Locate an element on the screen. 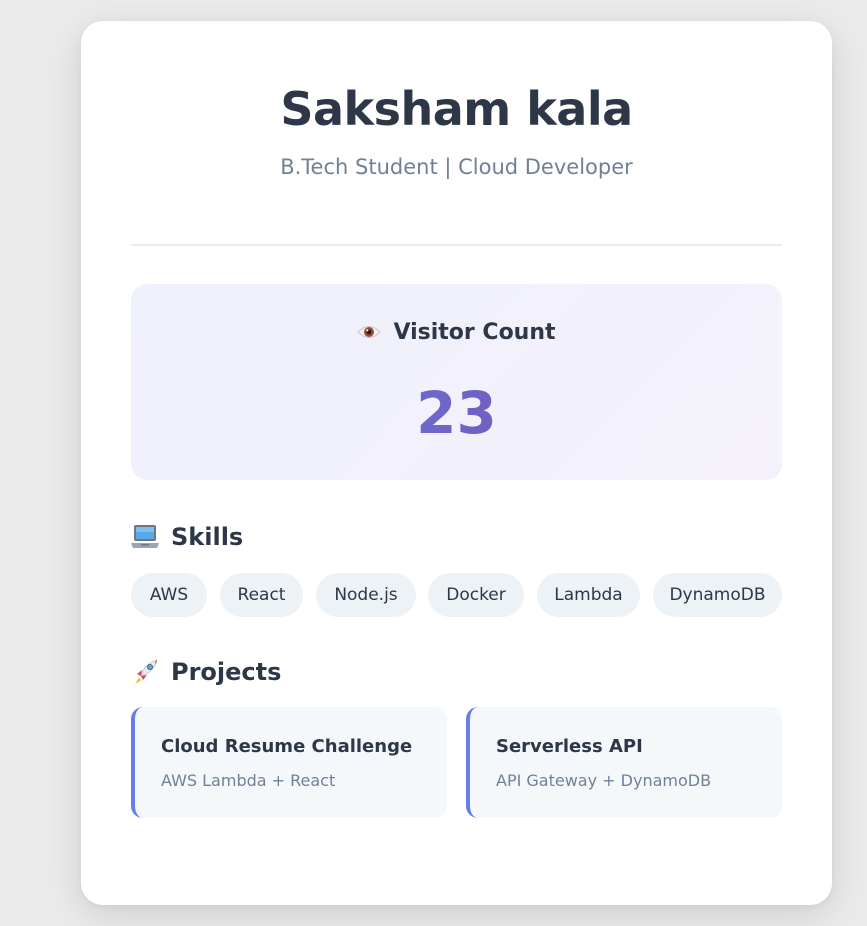  divider is located at coordinates (456, 245).